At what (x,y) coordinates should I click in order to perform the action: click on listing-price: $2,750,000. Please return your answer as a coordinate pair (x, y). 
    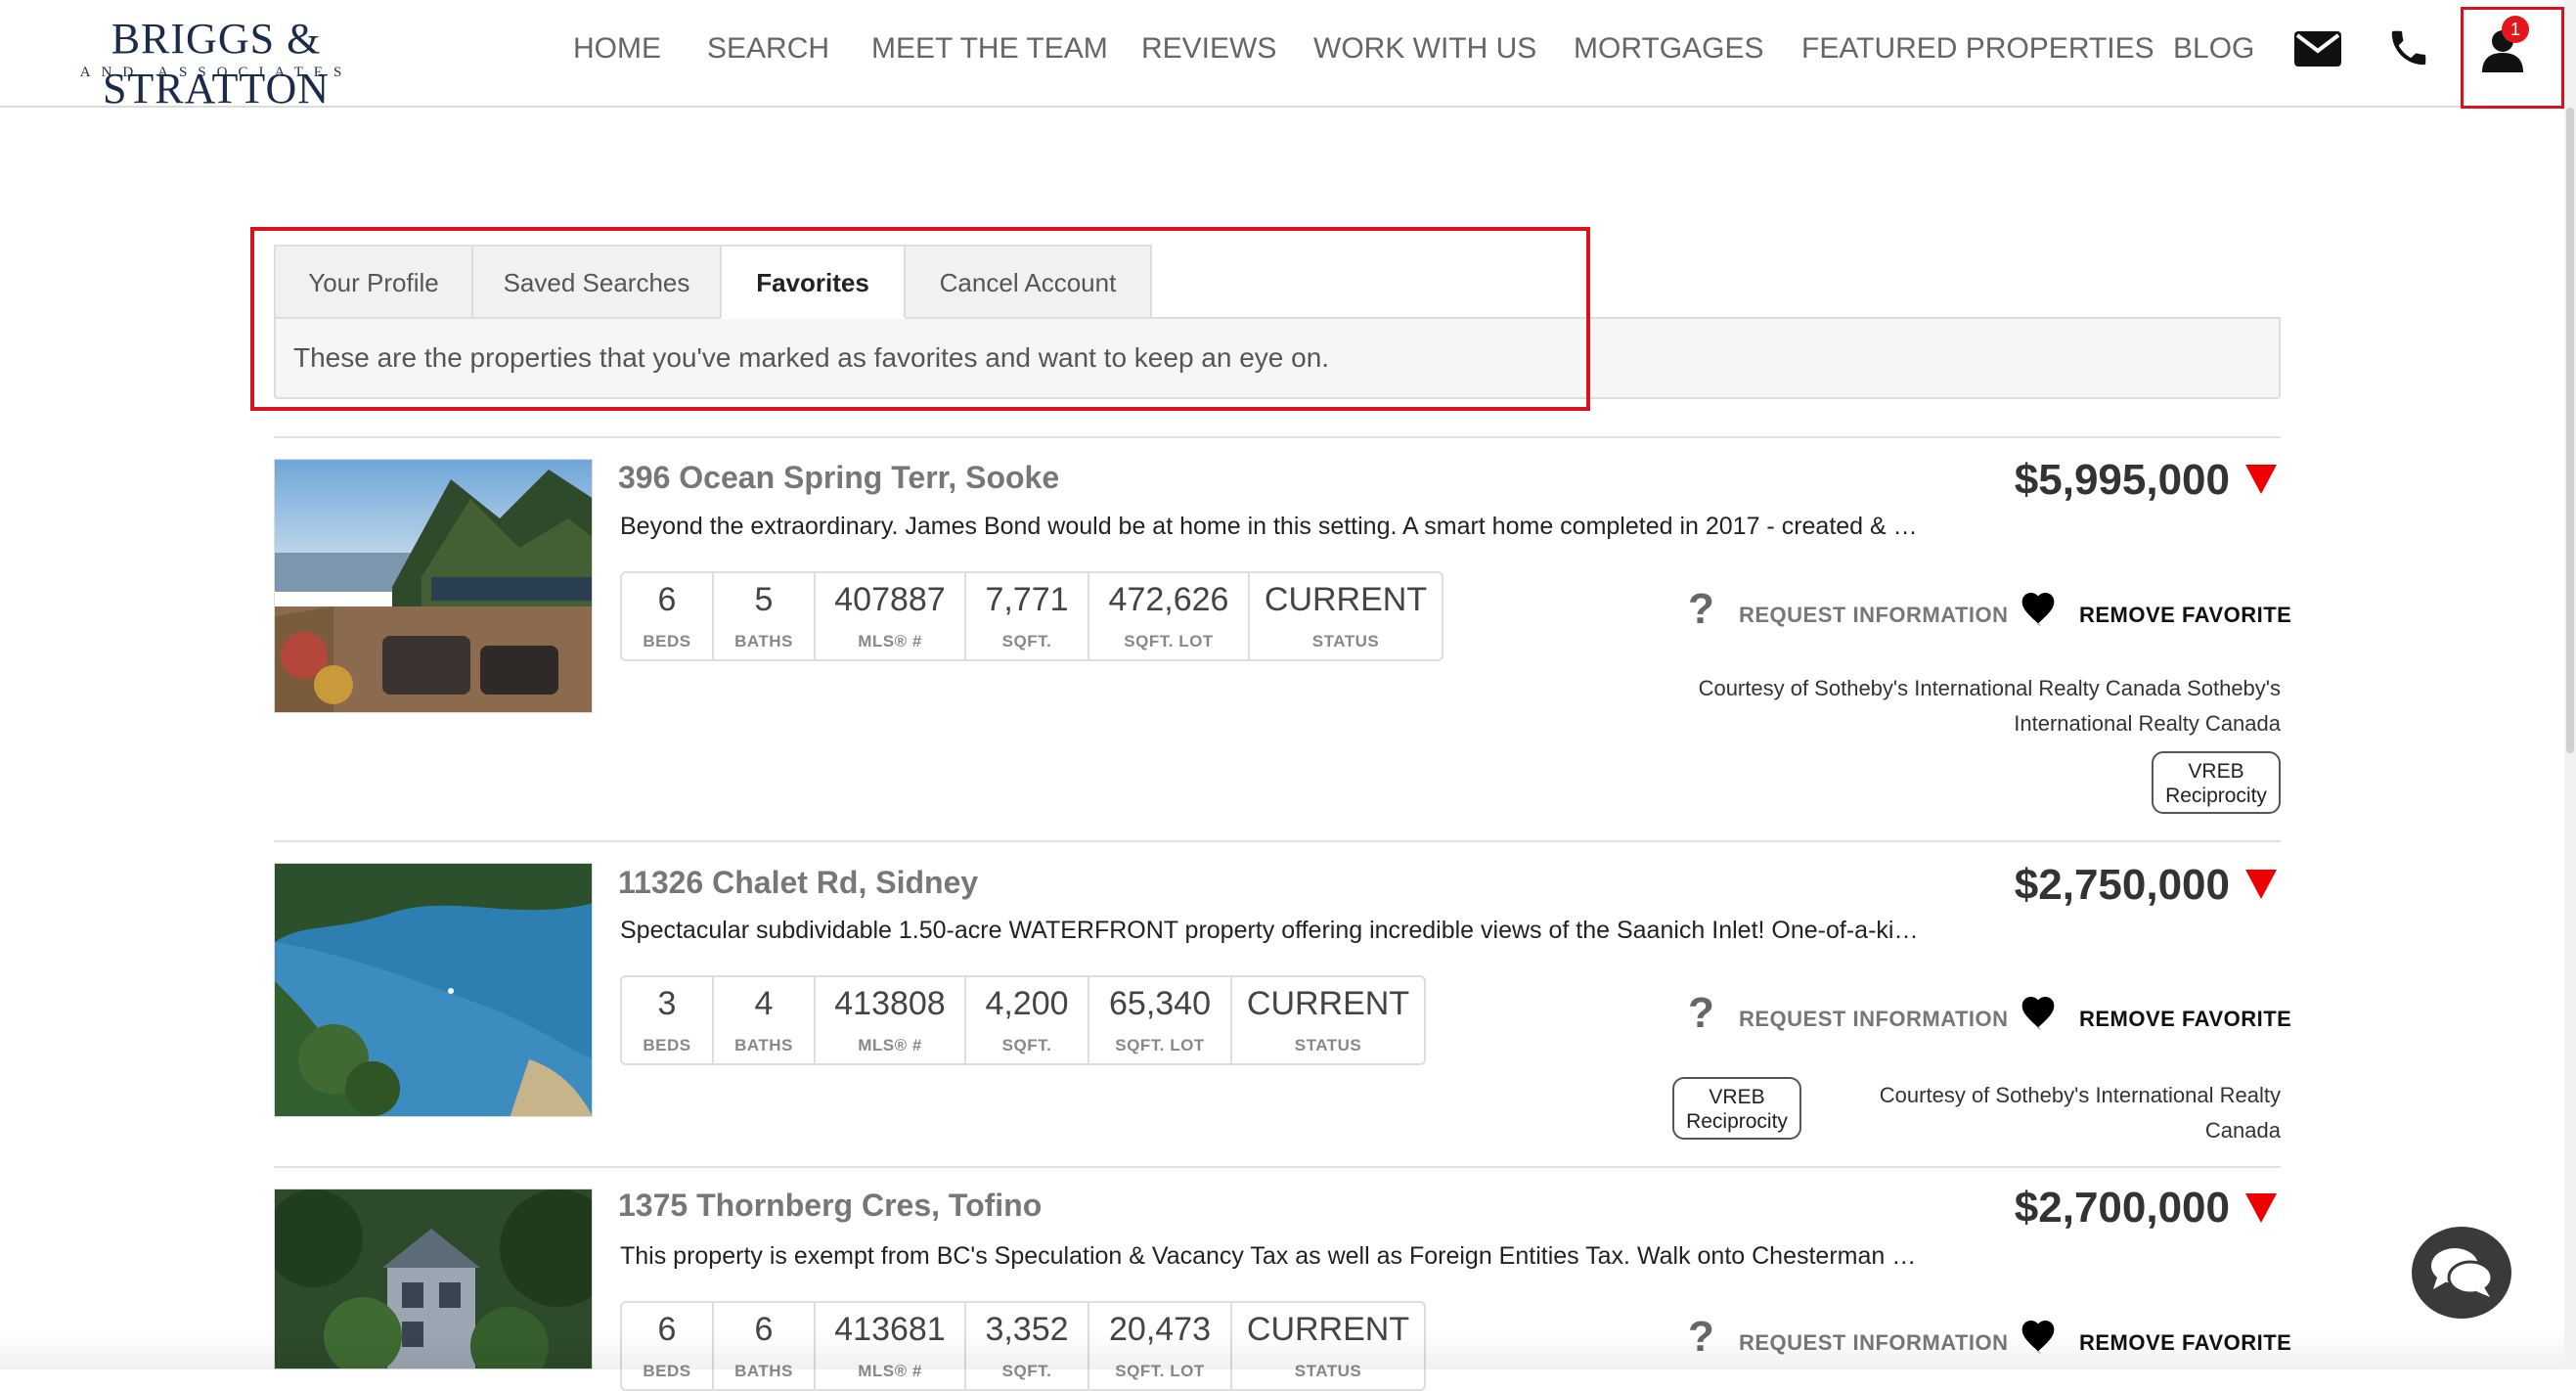
    Looking at the image, I should click on (2122, 885).